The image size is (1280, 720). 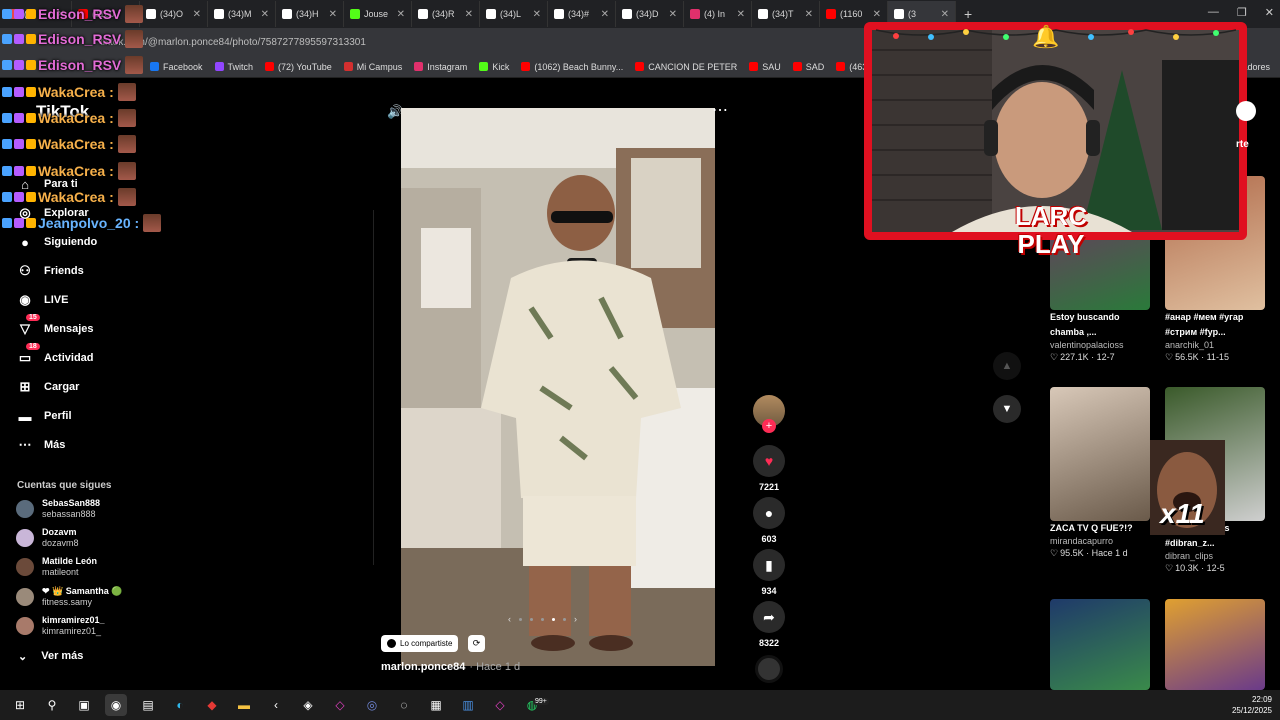 I want to click on app-red-icon: ◆, so click(x=212, y=705).